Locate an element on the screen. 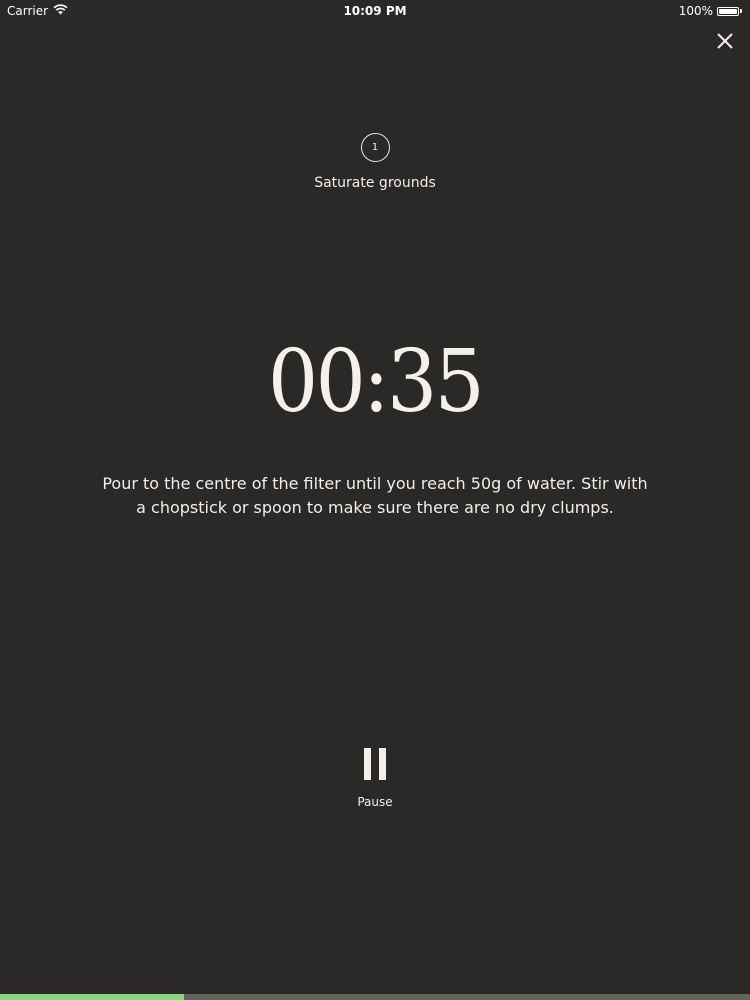  close-button is located at coordinates (725, 41).